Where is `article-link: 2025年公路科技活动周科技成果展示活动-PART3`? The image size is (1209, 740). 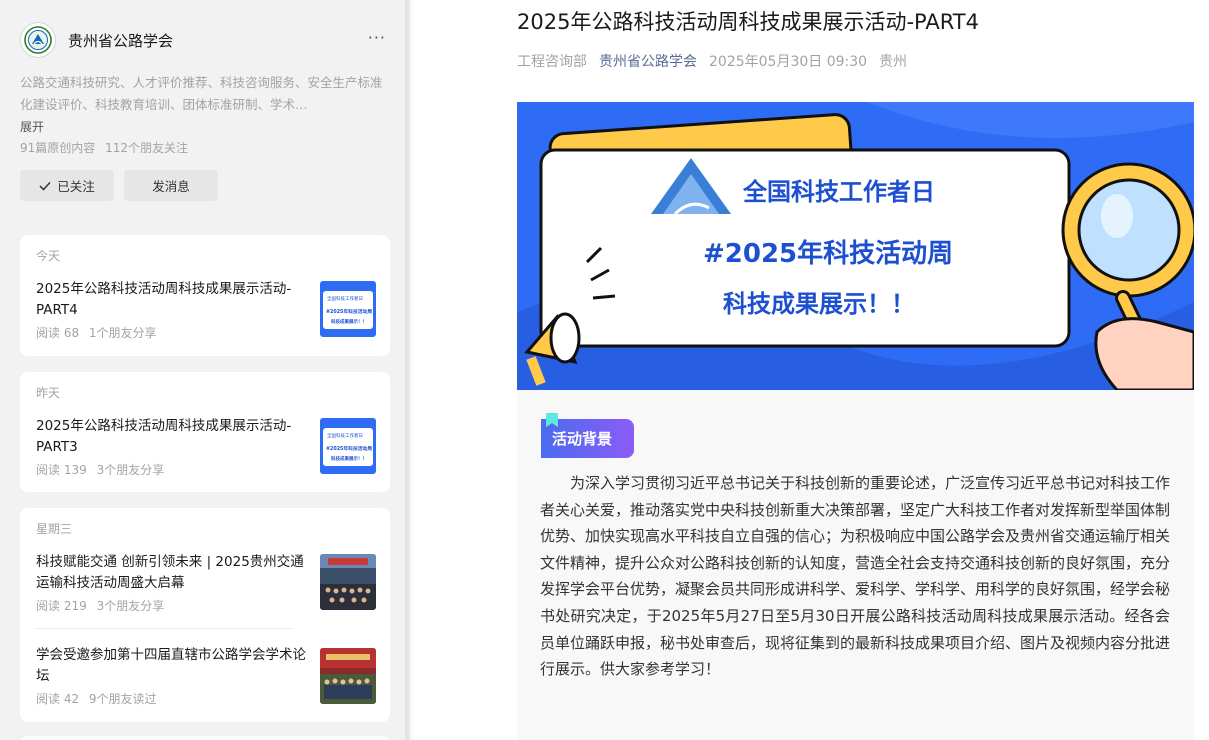 article-link: 2025年公路科技活动周科技成果展示活动-PART3 is located at coordinates (171, 437).